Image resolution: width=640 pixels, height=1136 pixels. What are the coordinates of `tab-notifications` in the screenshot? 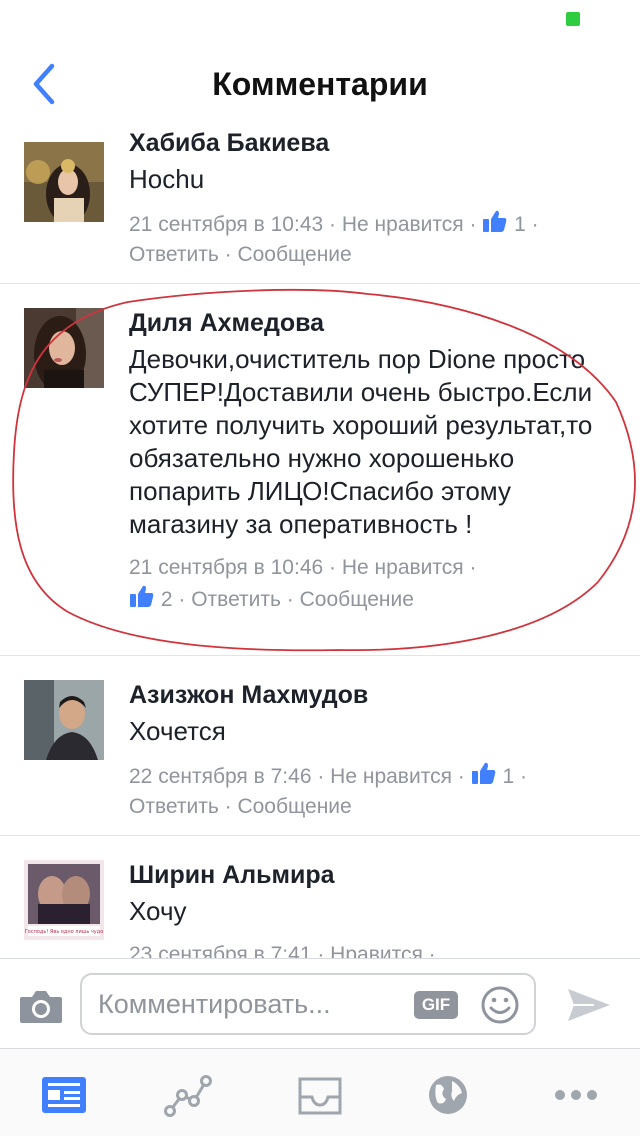 It's located at (448, 1095).